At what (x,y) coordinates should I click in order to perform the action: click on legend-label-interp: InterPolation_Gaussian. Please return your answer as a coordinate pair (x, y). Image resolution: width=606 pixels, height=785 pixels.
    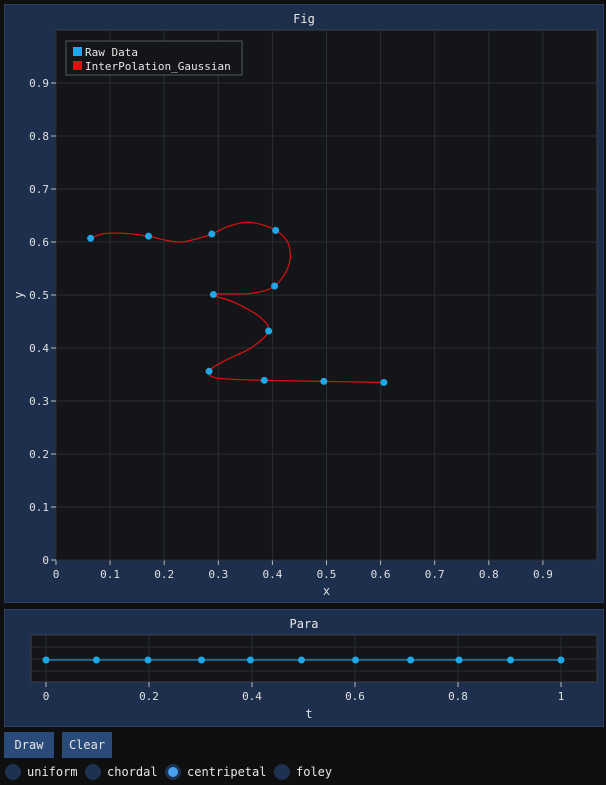
    Looking at the image, I should click on (158, 66).